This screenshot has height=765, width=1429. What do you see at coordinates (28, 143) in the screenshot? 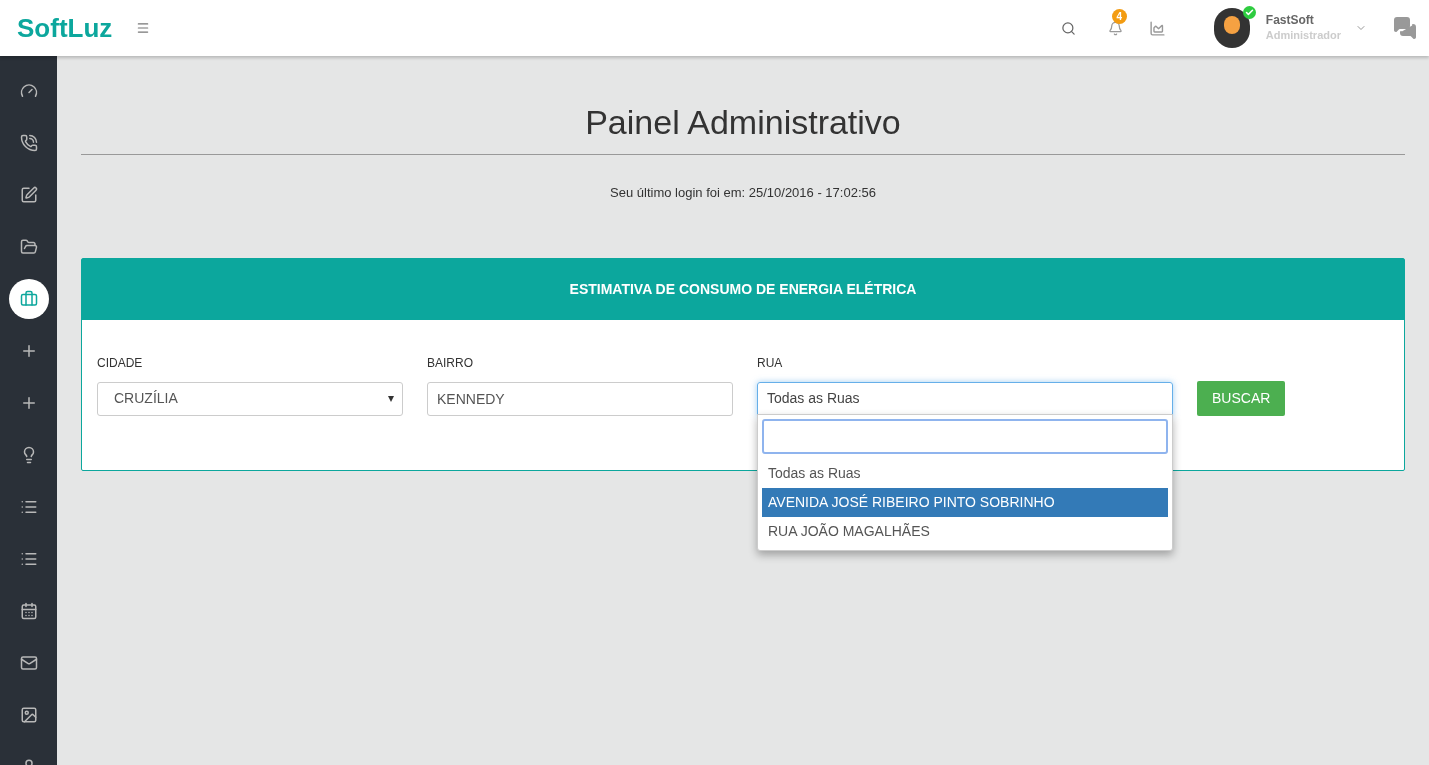
I see `phone-keyboard-icon` at bounding box center [28, 143].